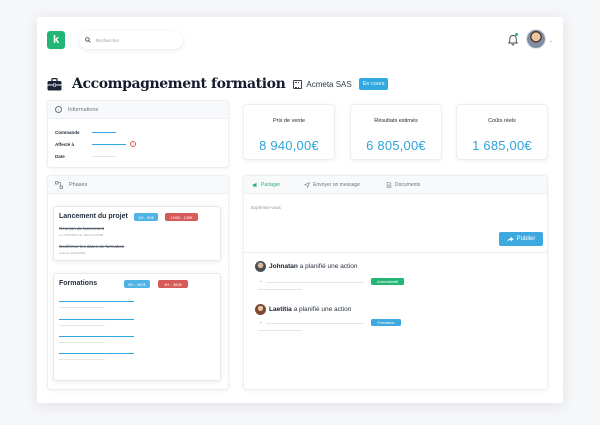 The width and height of the screenshot is (600, 425). Describe the element at coordinates (181, 217) in the screenshot. I see `phase-badge-actual: 1H30 - 135€` at that location.